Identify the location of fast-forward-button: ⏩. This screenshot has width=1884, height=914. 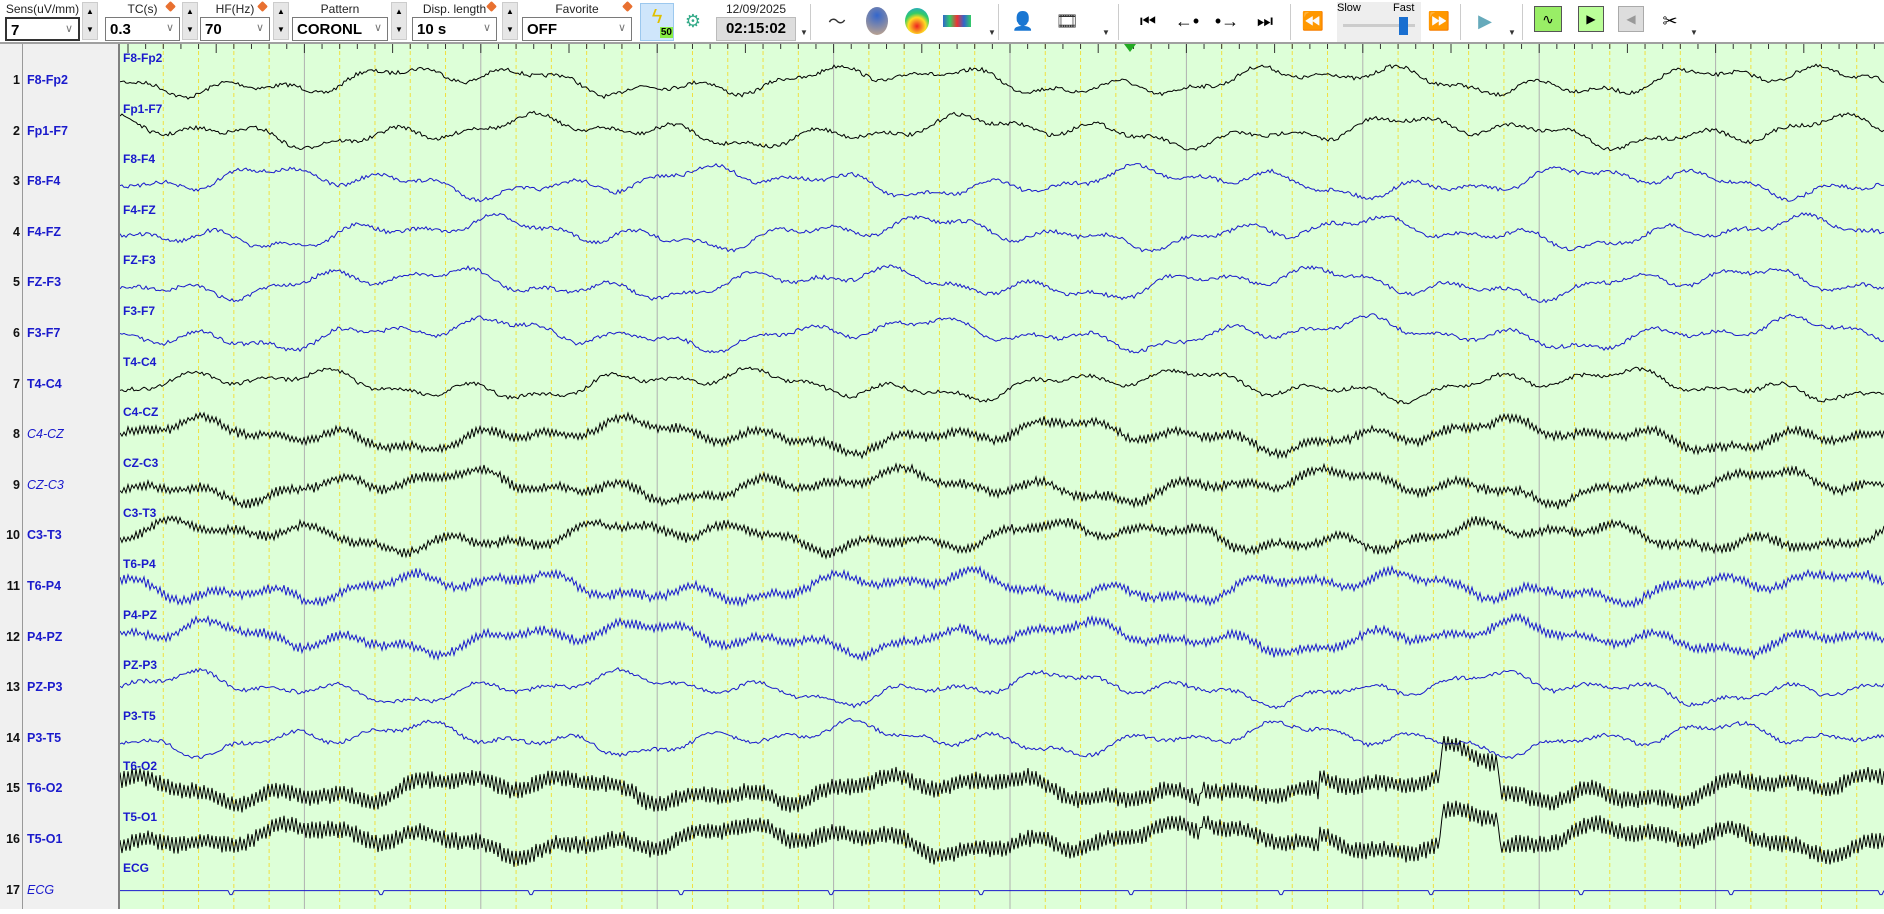
(1439, 21).